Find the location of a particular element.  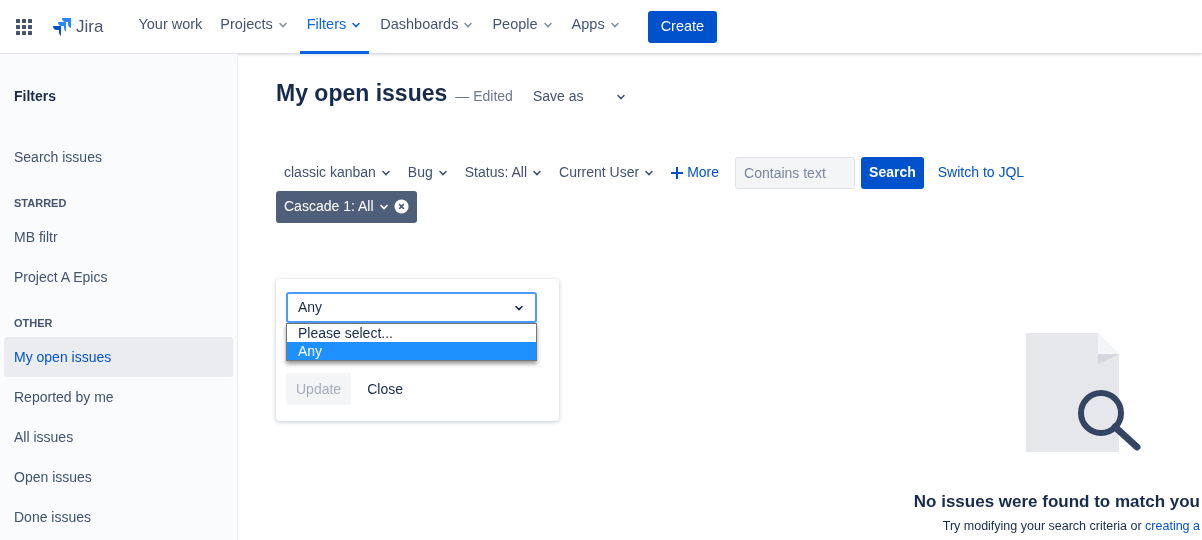

sidebar-title: Filters is located at coordinates (35, 96).